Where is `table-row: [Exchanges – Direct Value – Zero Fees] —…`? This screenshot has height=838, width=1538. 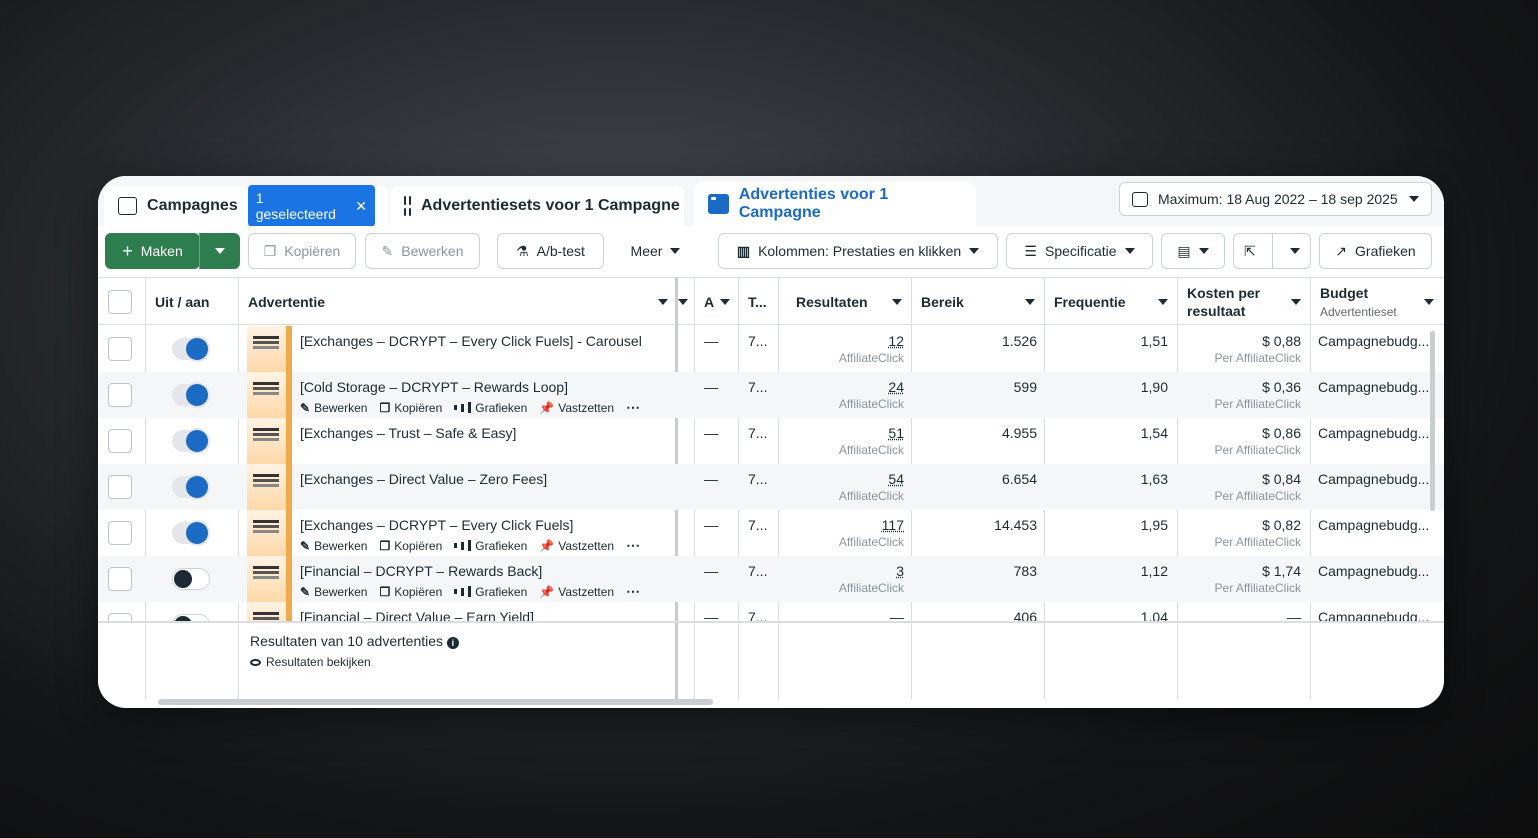
table-row: [Exchanges – Direct Value – Zero Fees] —… is located at coordinates (771, 487).